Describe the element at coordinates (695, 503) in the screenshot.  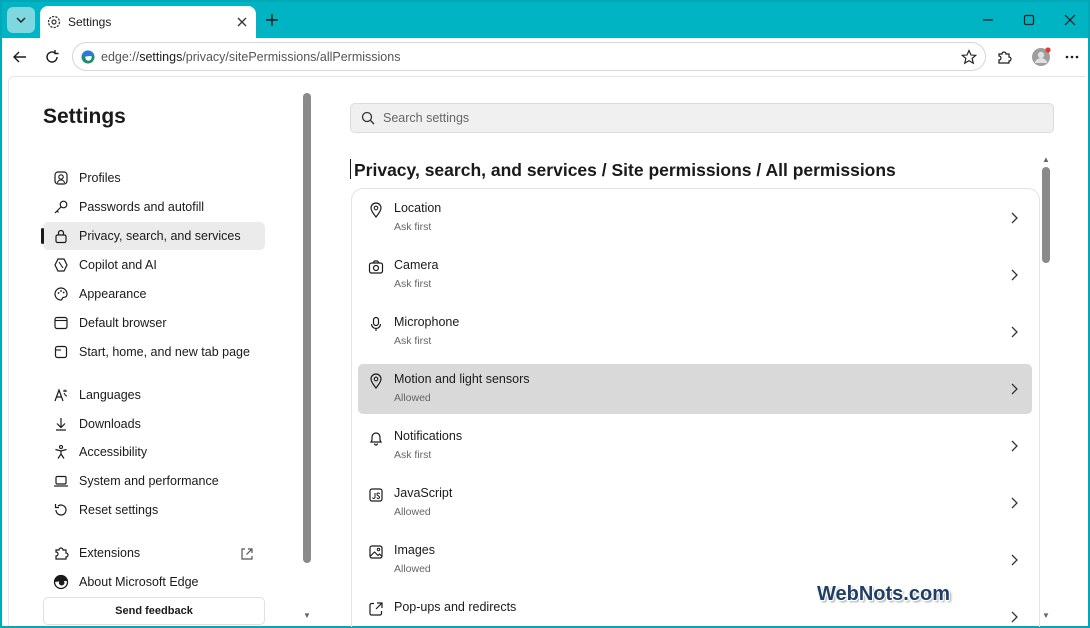
I see `permission-row-javascript: JavaScript Allowed` at that location.